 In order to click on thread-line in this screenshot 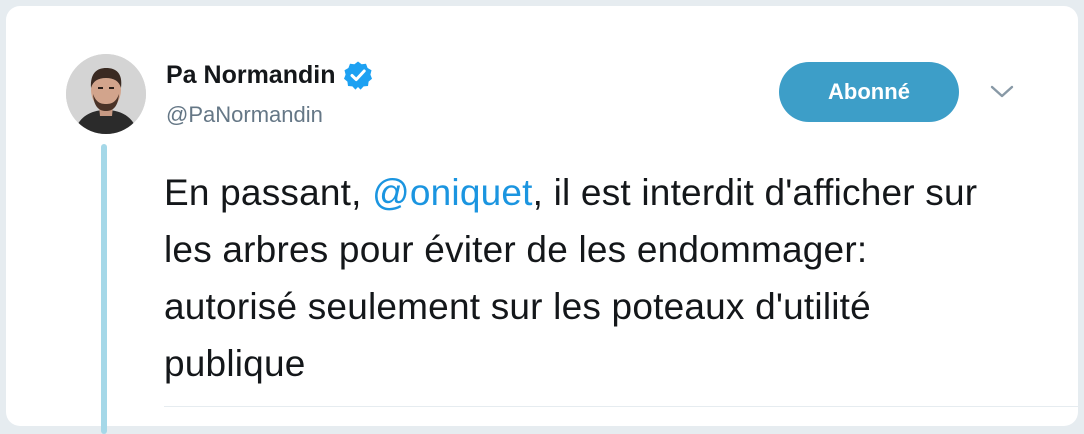, I will do `click(104, 289)`.